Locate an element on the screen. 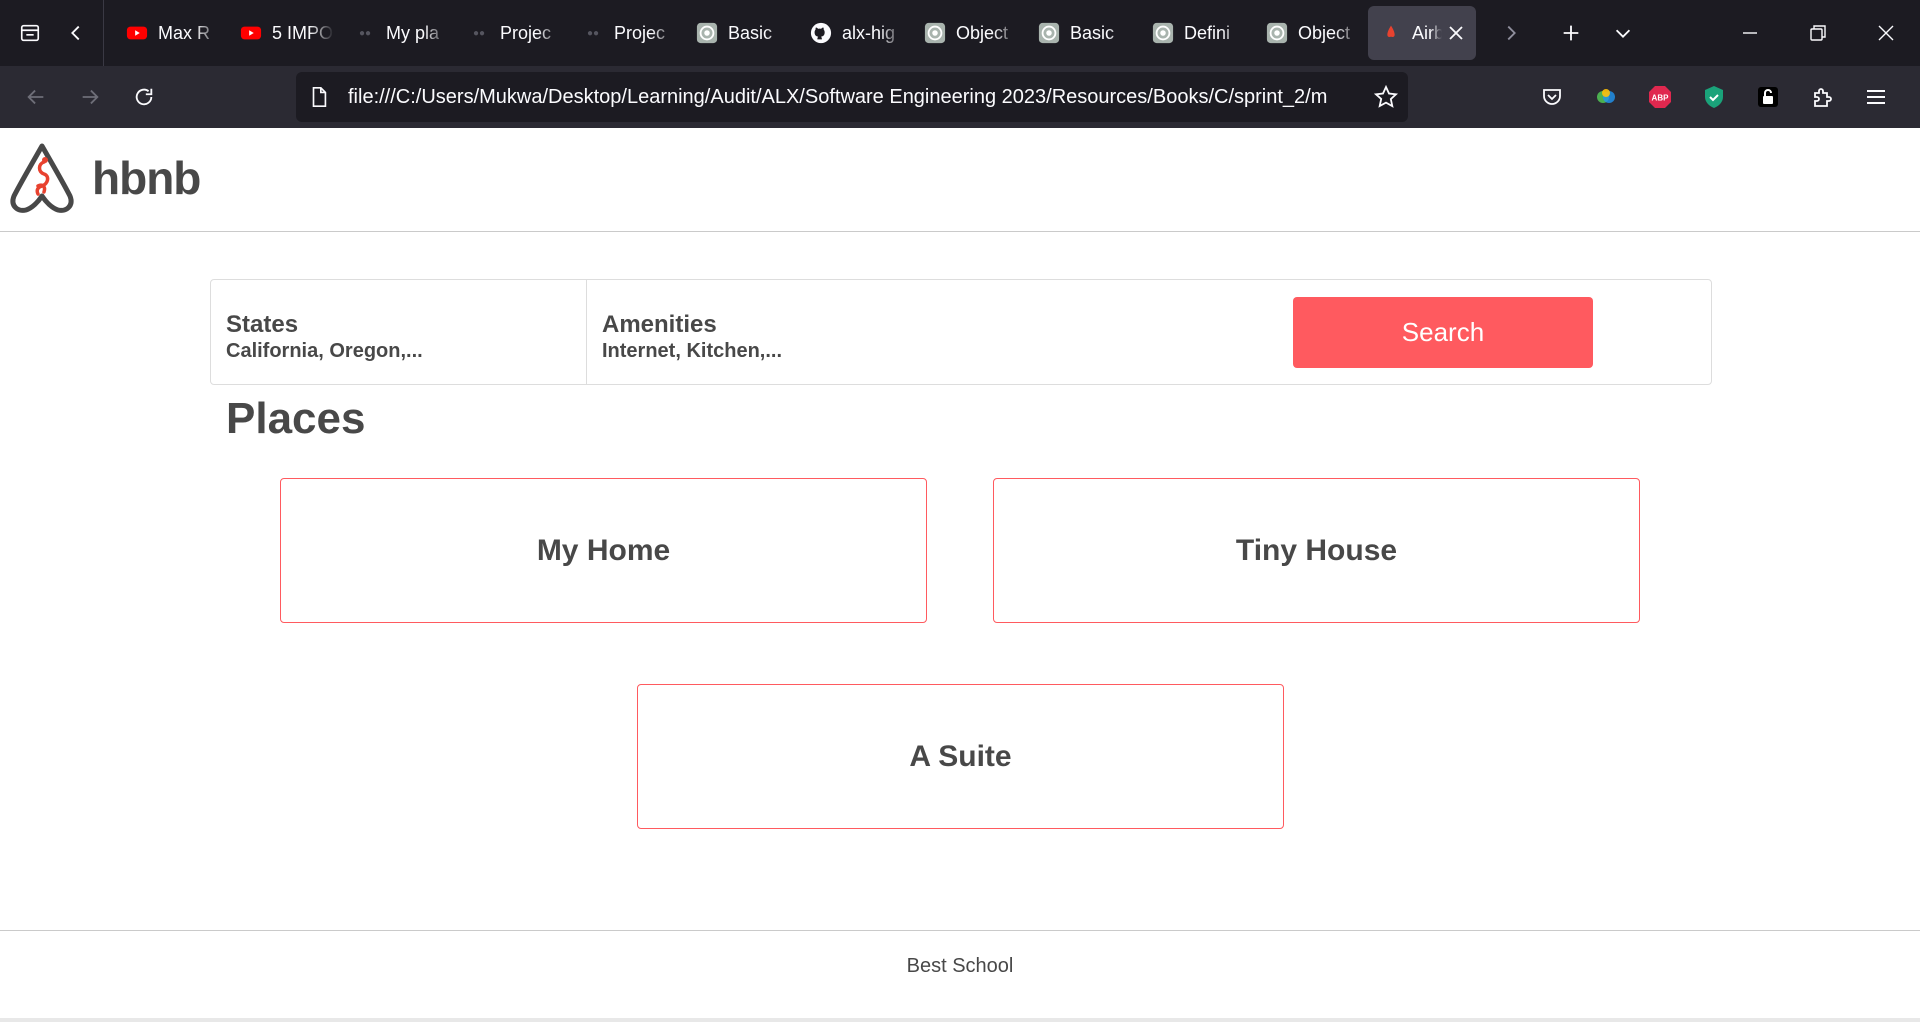  arrow-left-icon is located at coordinates (35, 97).